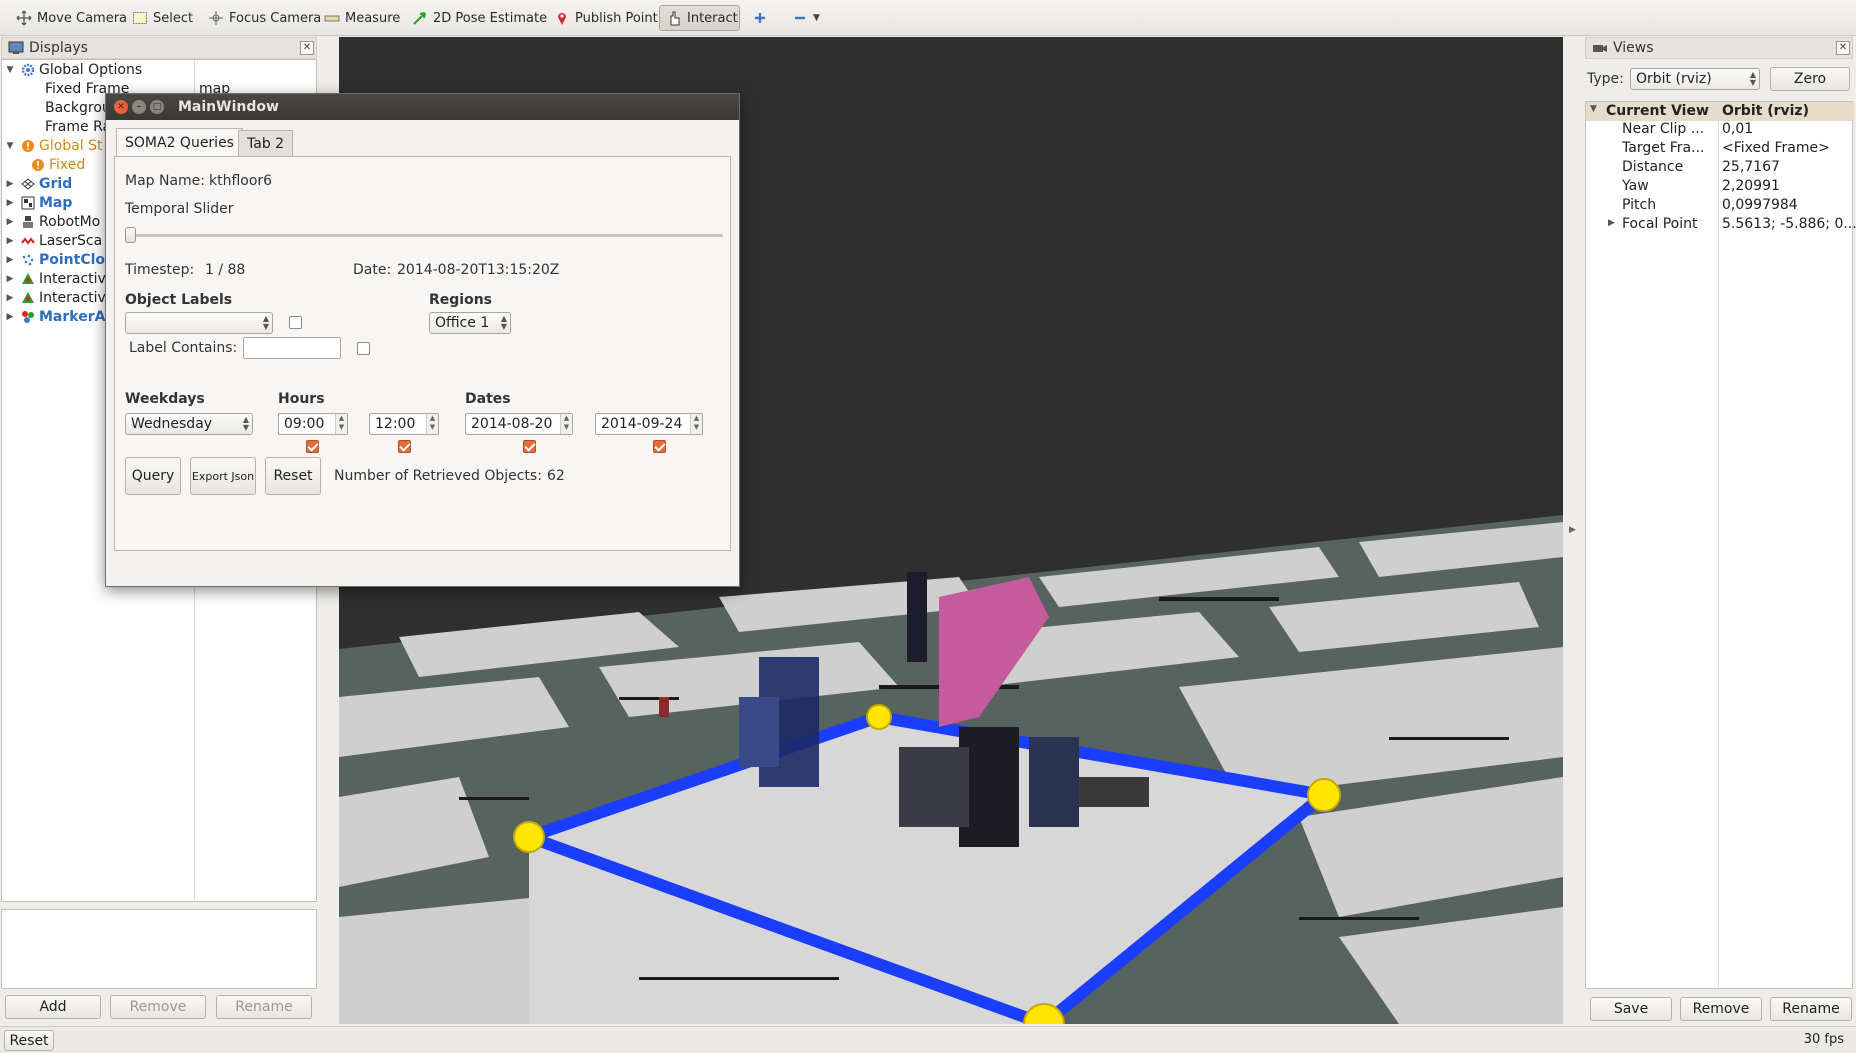 This screenshot has height=1053, width=1856. What do you see at coordinates (199, 323) in the screenshot?
I see `object-labels-combo: ▲ ▼` at bounding box center [199, 323].